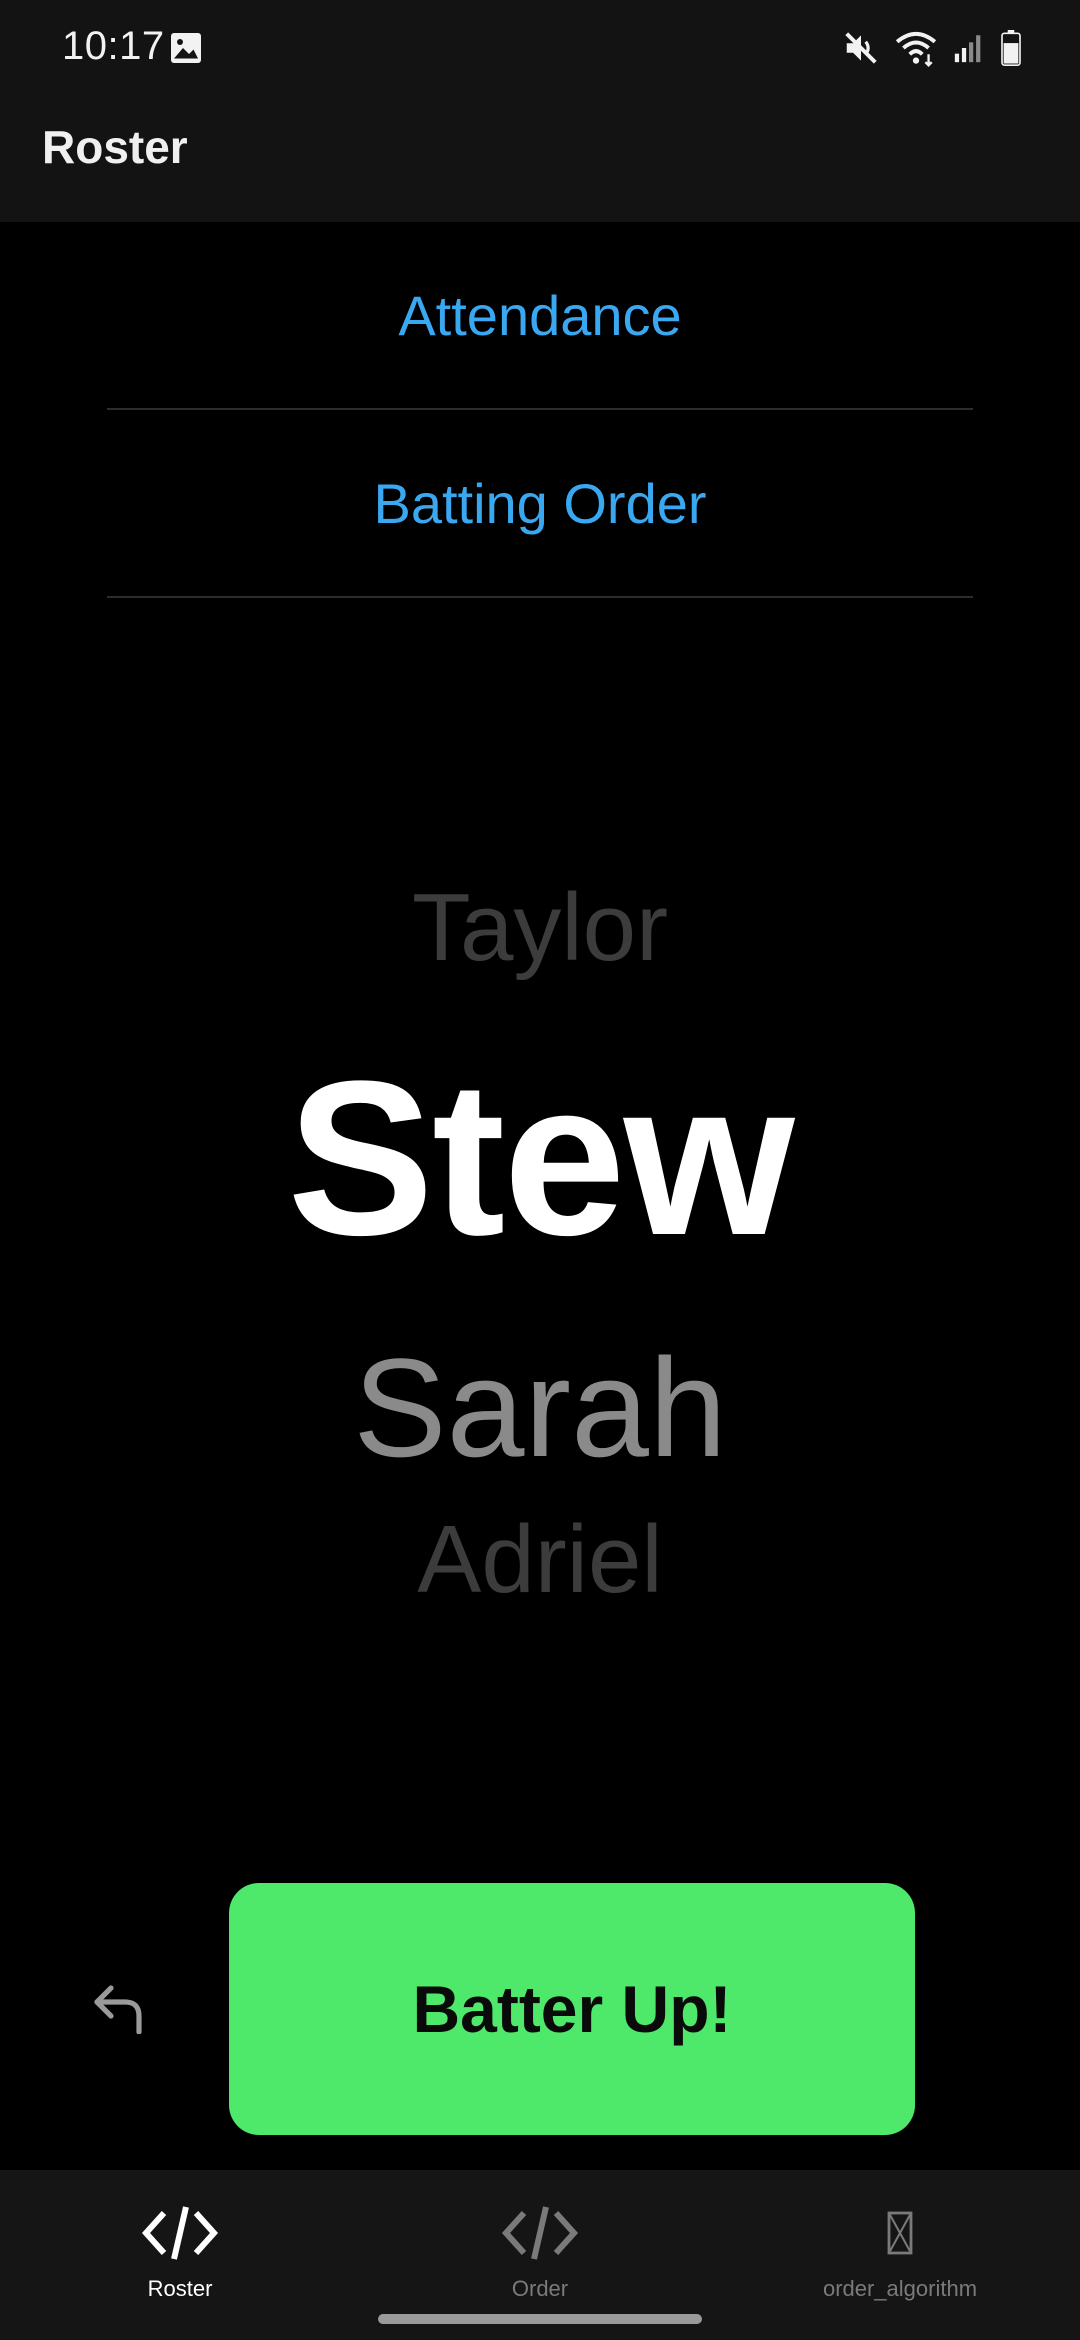 This screenshot has width=1080, height=2340. What do you see at coordinates (900, 2288) in the screenshot?
I see `nav-label-order-algorithm: order_algorithm` at bounding box center [900, 2288].